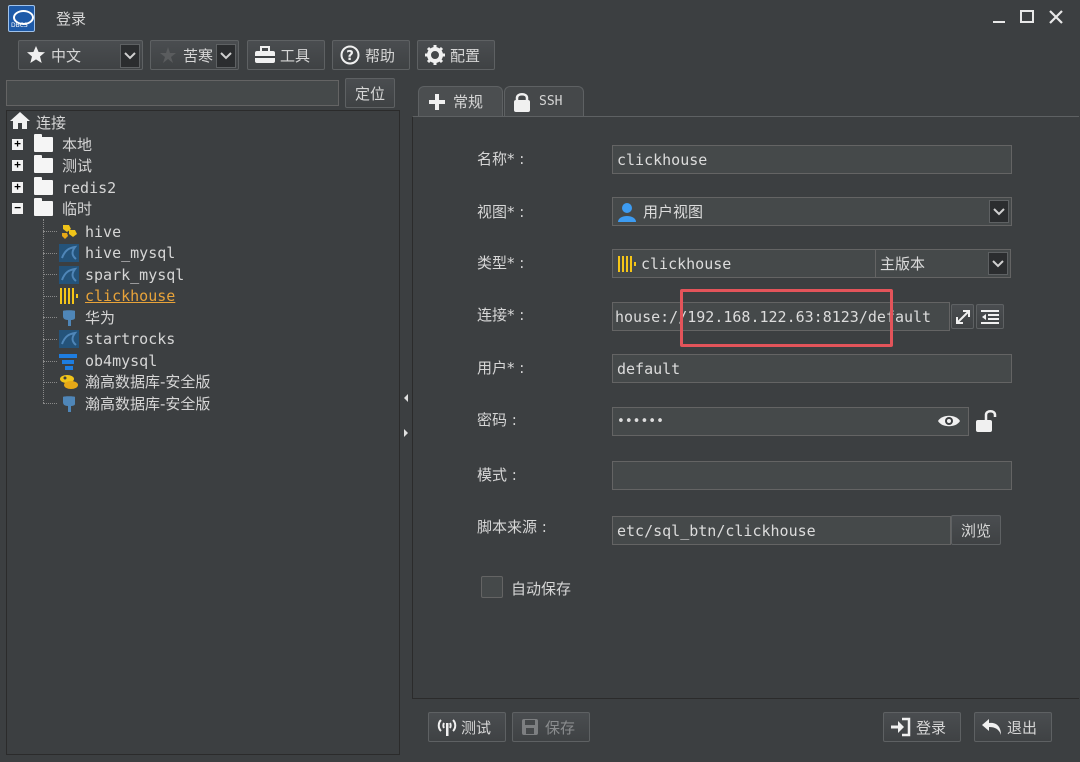 Image resolution: width=1080 pixels, height=762 pixels. Describe the element at coordinates (501, 159) in the screenshot. I see `name-label: 名称* :` at that location.